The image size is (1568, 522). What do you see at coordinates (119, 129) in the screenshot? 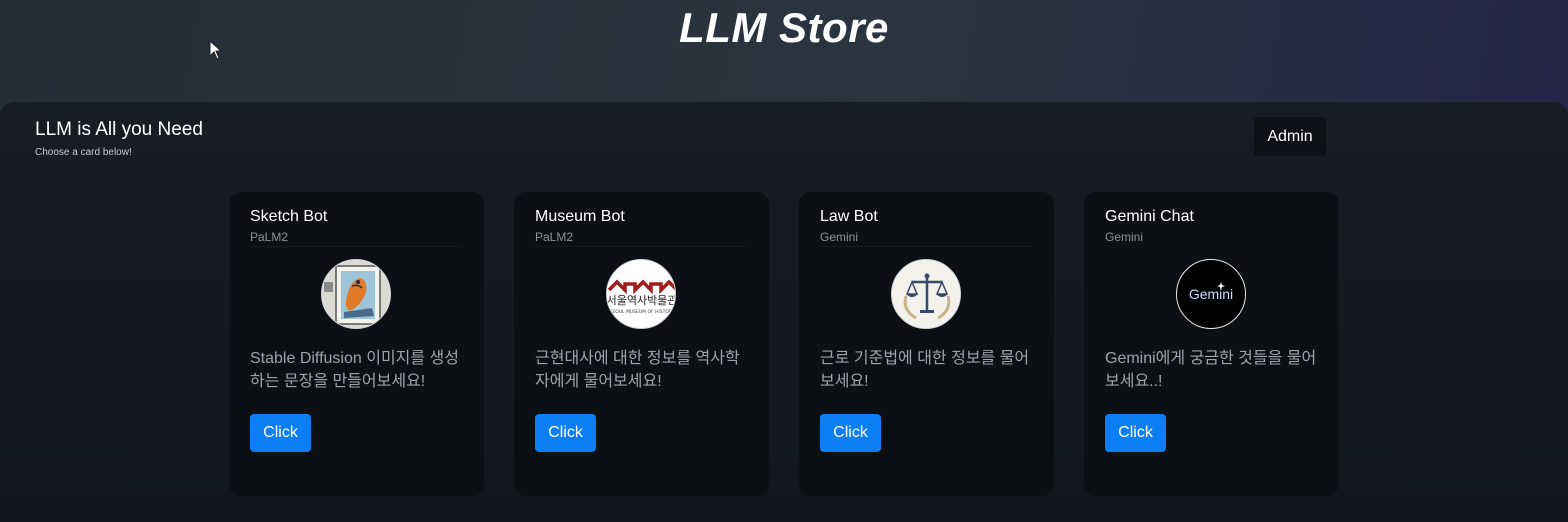
I see `panel-title: LLM is All you Need` at bounding box center [119, 129].